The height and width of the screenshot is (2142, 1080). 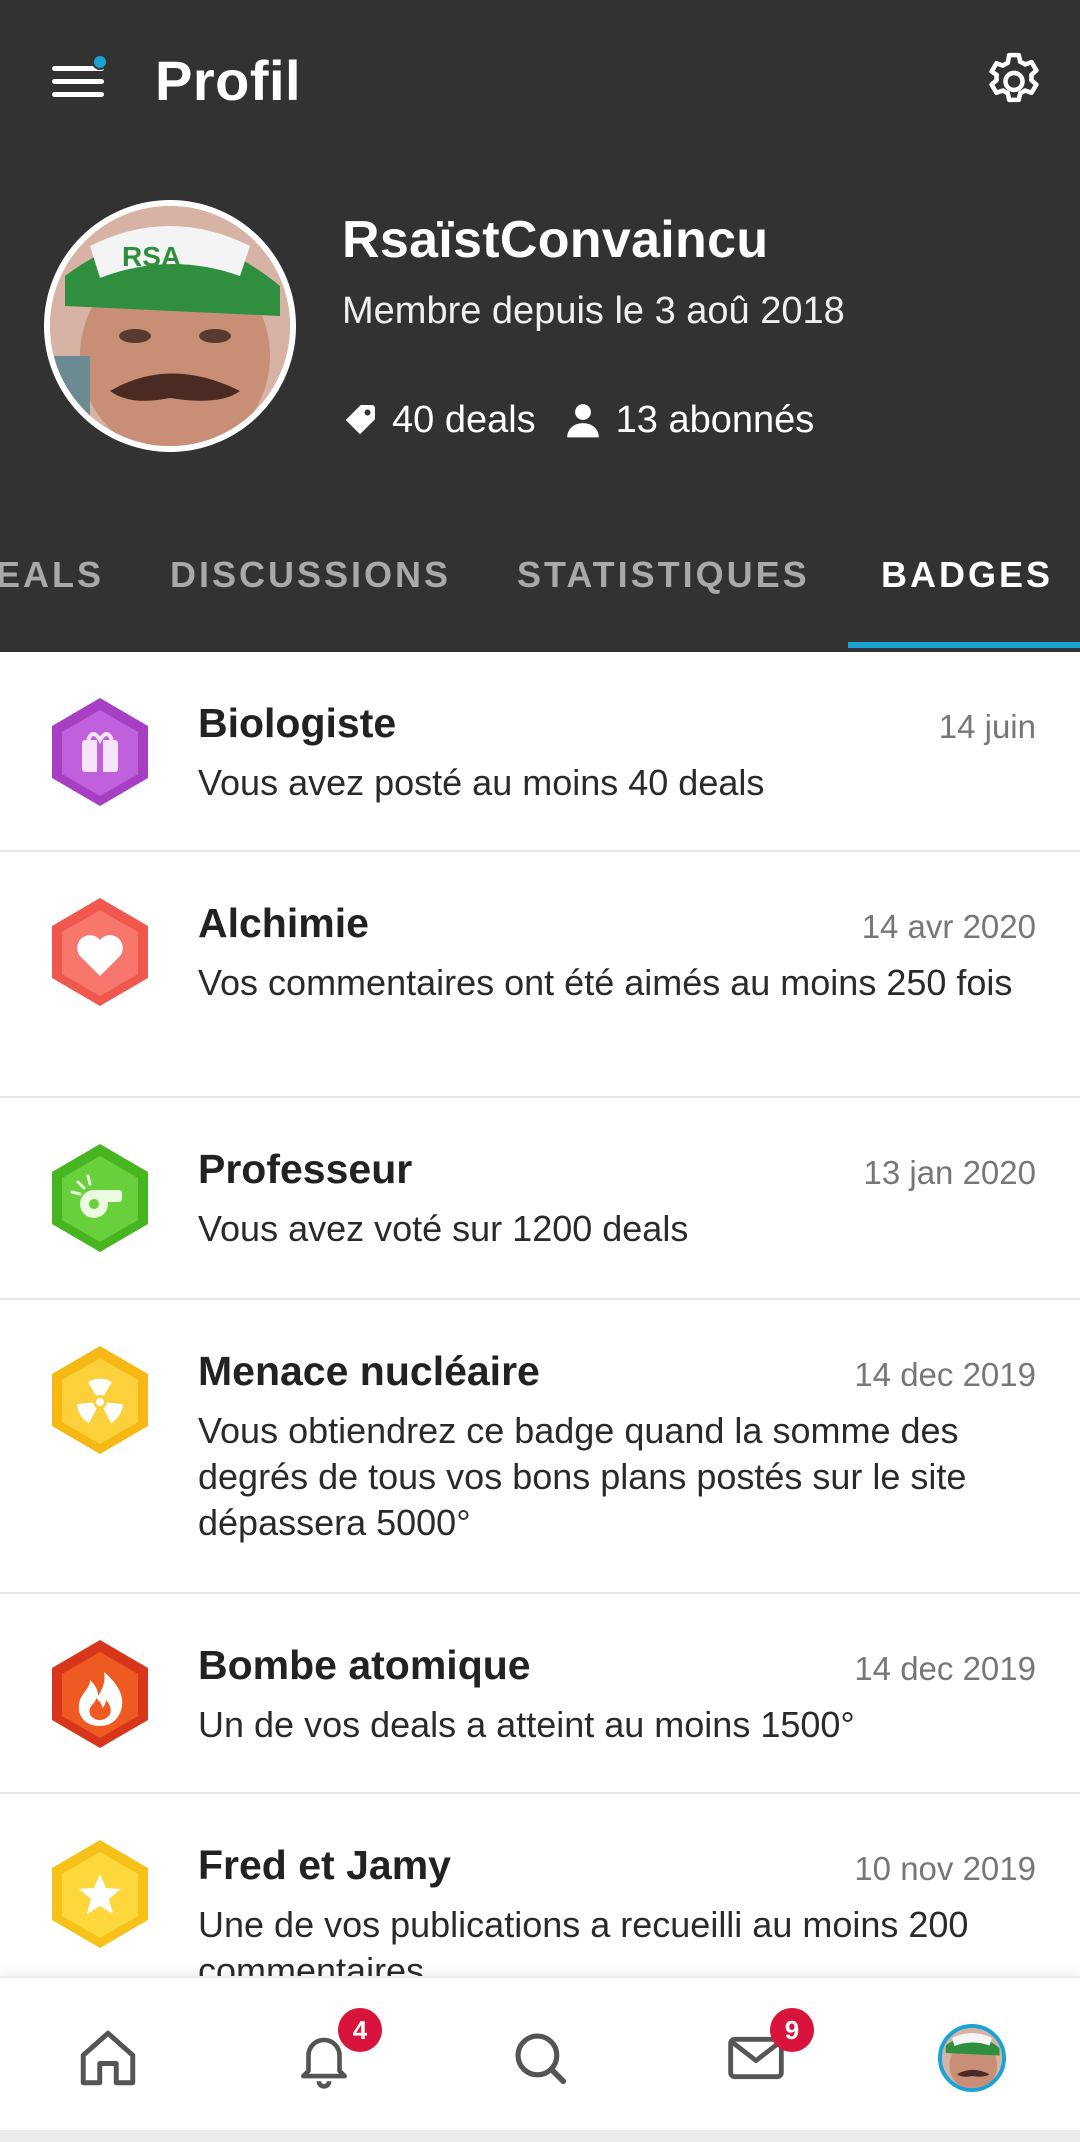 I want to click on profile-stats: 40 deals 13 abonnés, so click(x=592, y=420).